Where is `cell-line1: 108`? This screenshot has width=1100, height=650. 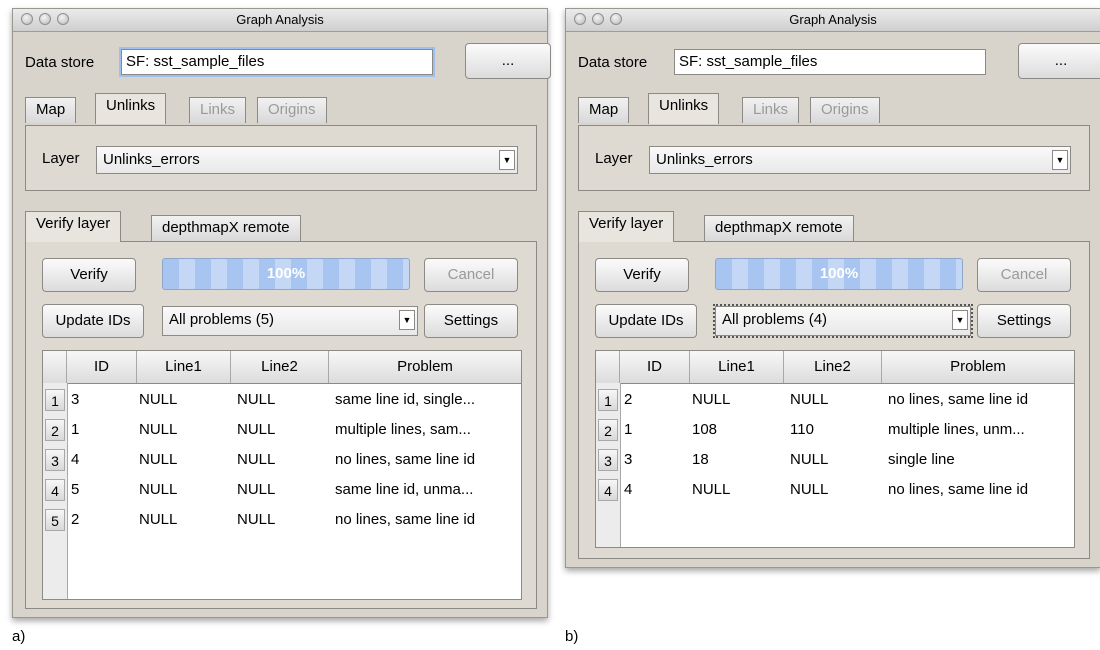
cell-line1: 108 is located at coordinates (705, 429).